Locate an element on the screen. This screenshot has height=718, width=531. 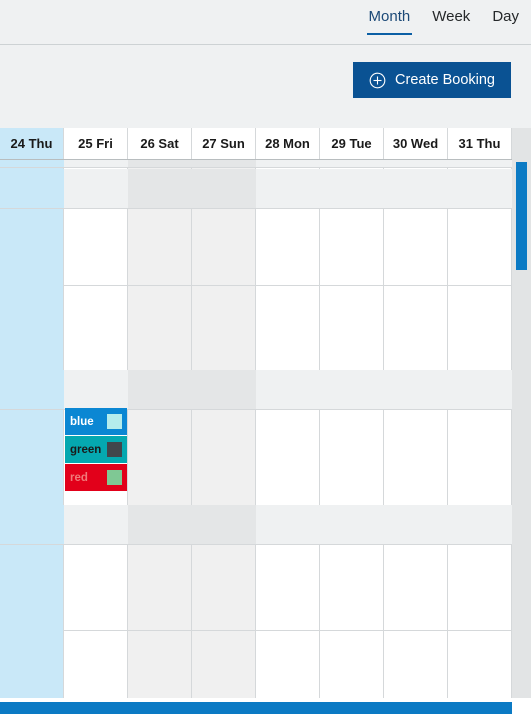
create-booking-label: Create Booking is located at coordinates (445, 80).